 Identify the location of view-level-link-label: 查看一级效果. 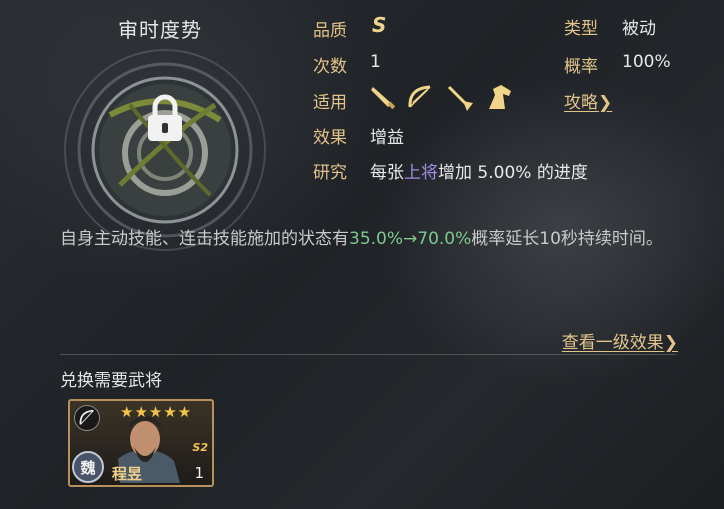
(612, 343).